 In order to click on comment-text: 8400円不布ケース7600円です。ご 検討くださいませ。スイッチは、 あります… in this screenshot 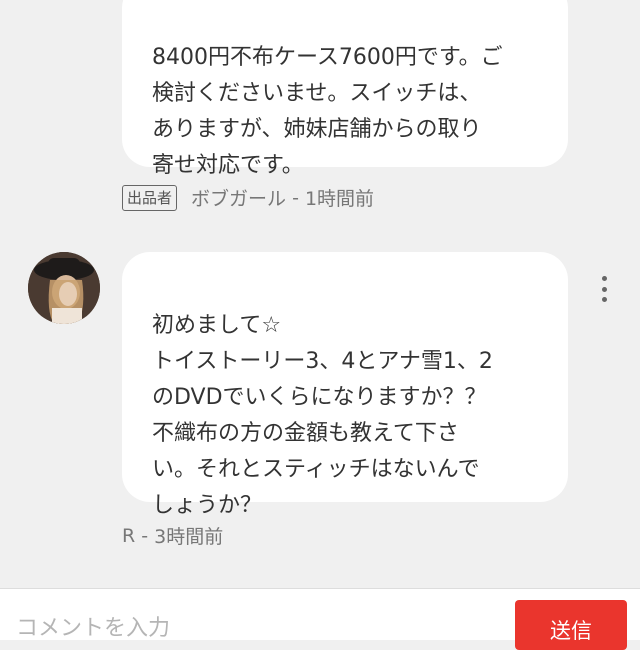, I will do `click(327, 111)`.